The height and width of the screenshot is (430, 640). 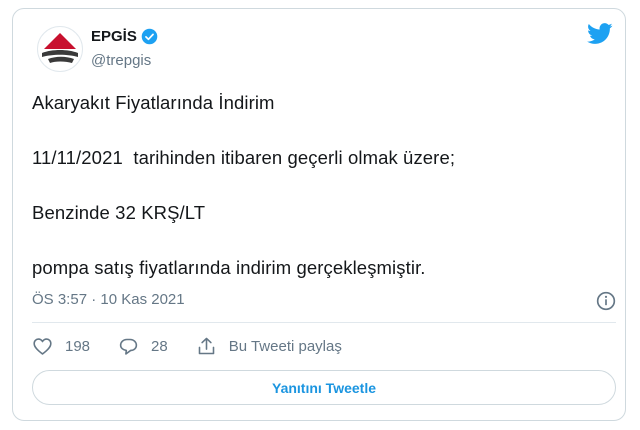 What do you see at coordinates (78, 346) in the screenshot?
I see `like-count: 198` at bounding box center [78, 346].